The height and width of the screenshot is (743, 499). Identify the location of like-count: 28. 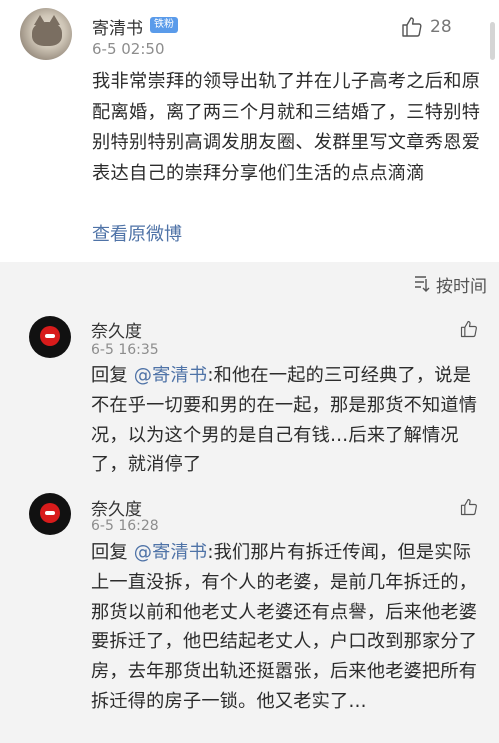
(441, 27).